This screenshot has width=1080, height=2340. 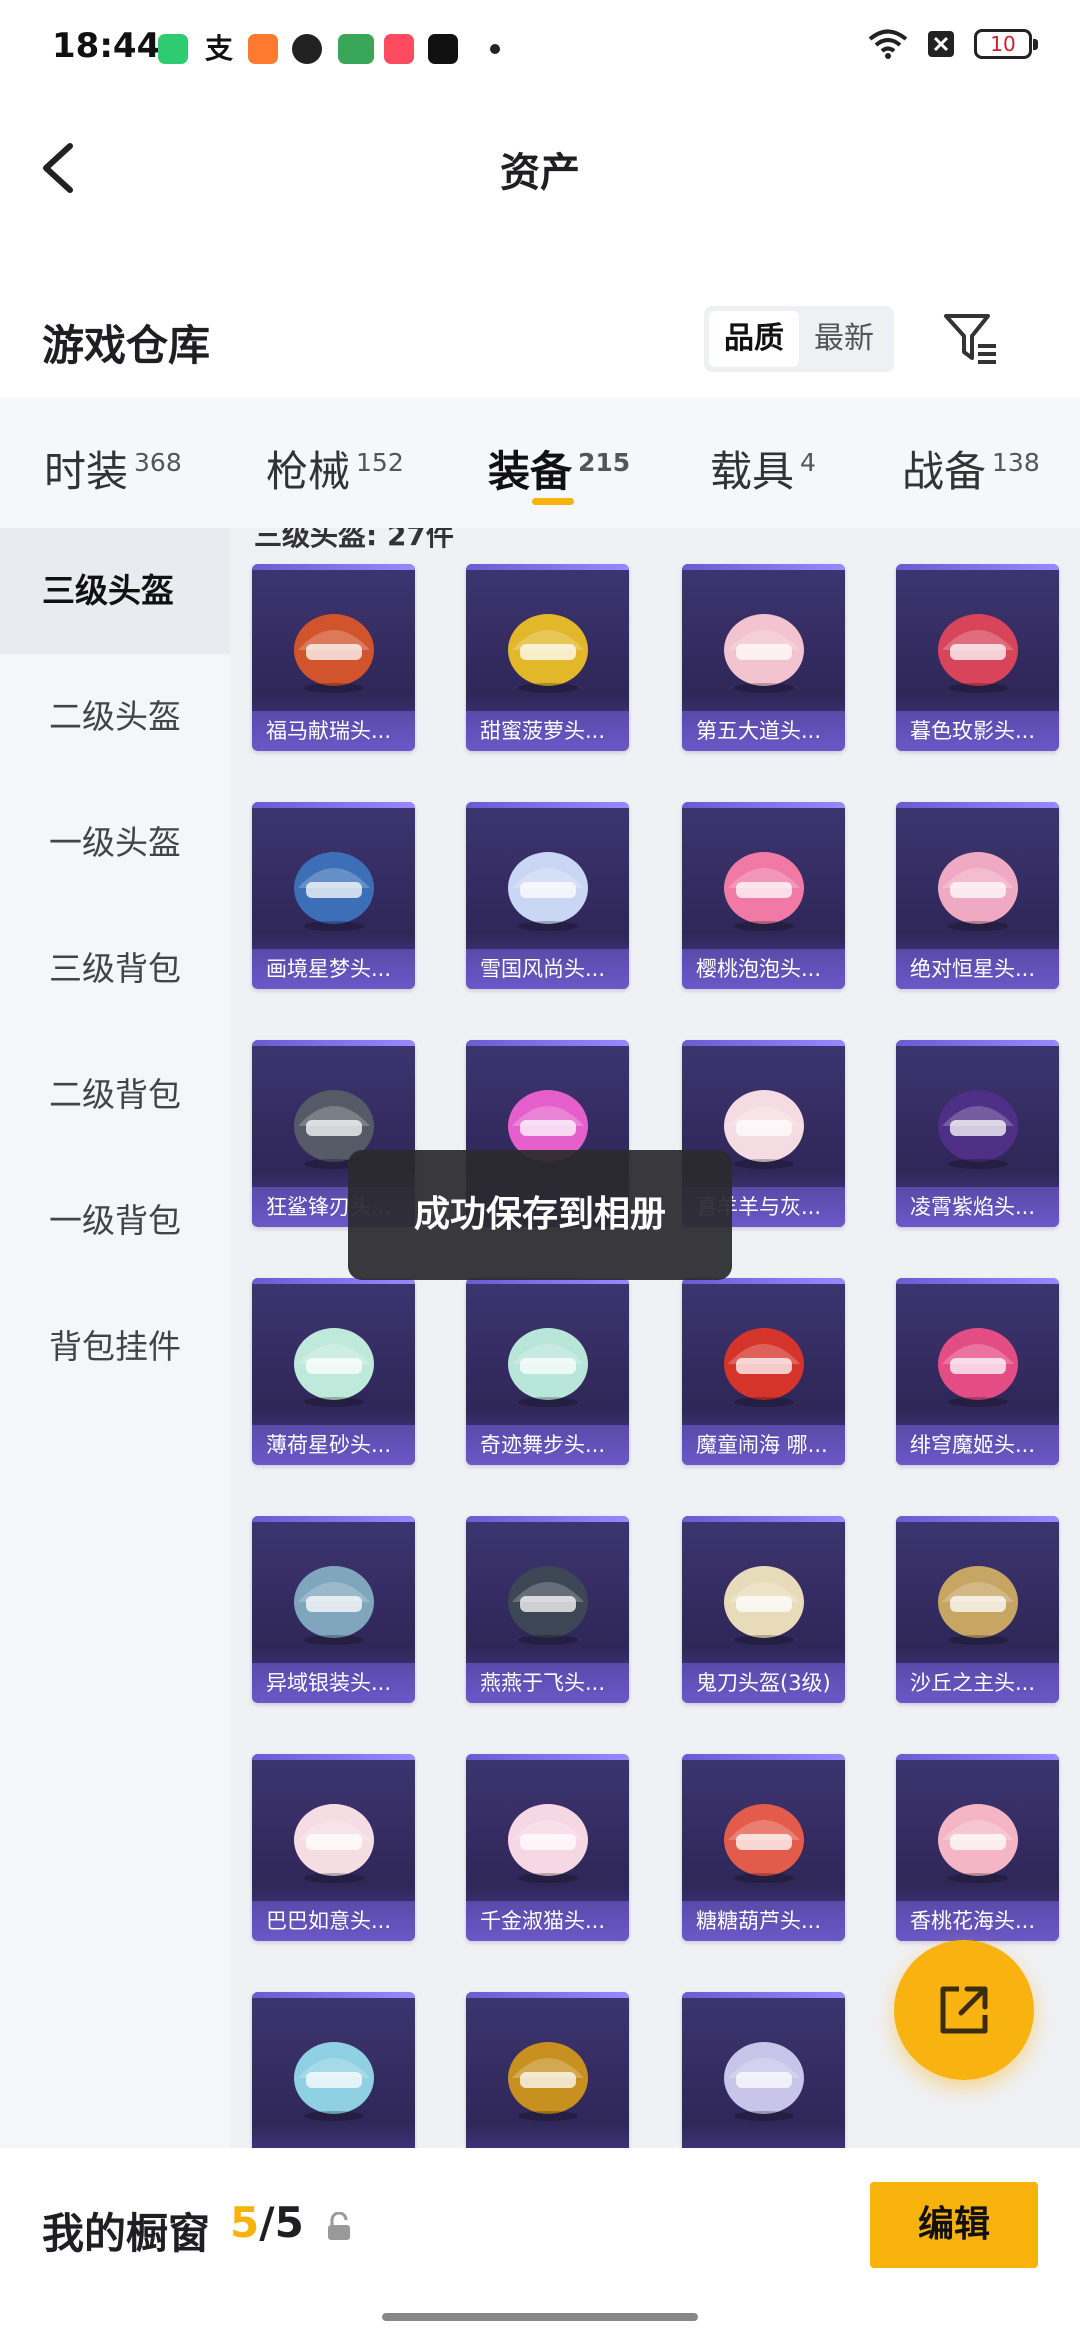 What do you see at coordinates (808, 462) in the screenshot?
I see `tab-count: 4` at bounding box center [808, 462].